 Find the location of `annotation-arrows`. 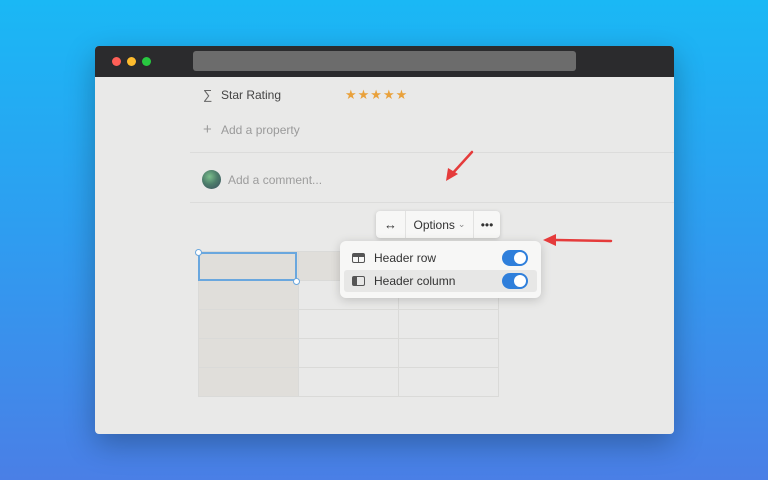

annotation-arrows is located at coordinates (529, 198).